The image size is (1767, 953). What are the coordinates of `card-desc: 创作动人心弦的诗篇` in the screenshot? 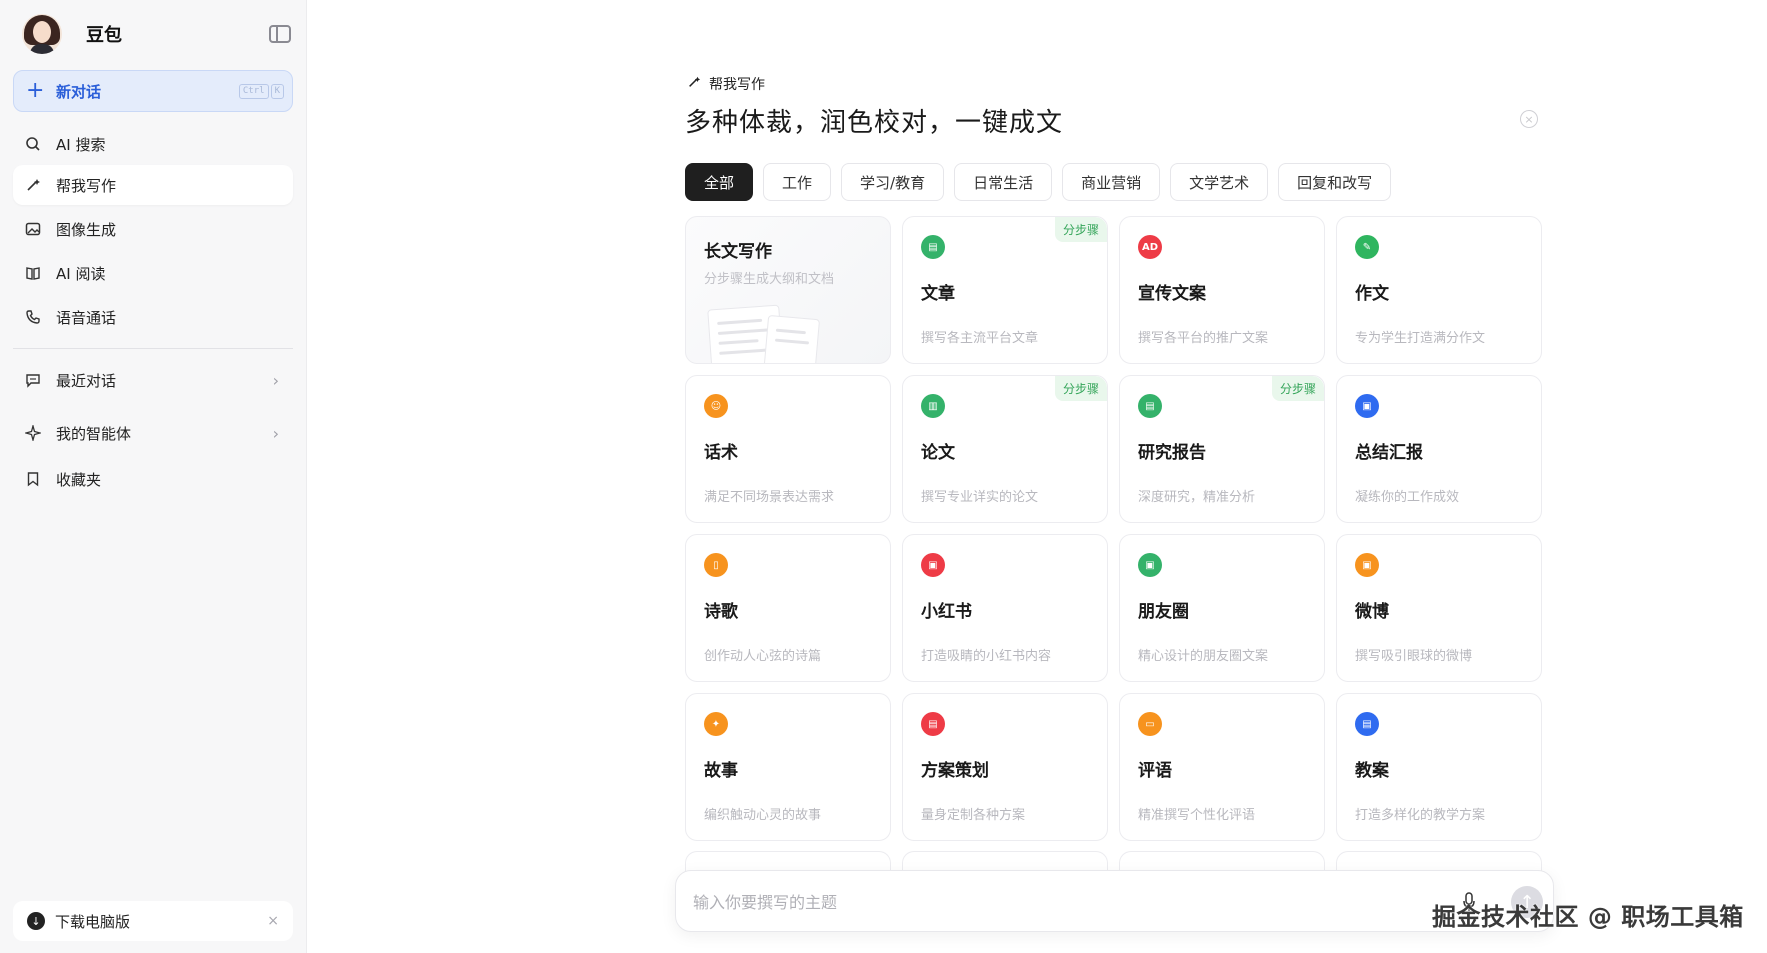 It's located at (763, 656).